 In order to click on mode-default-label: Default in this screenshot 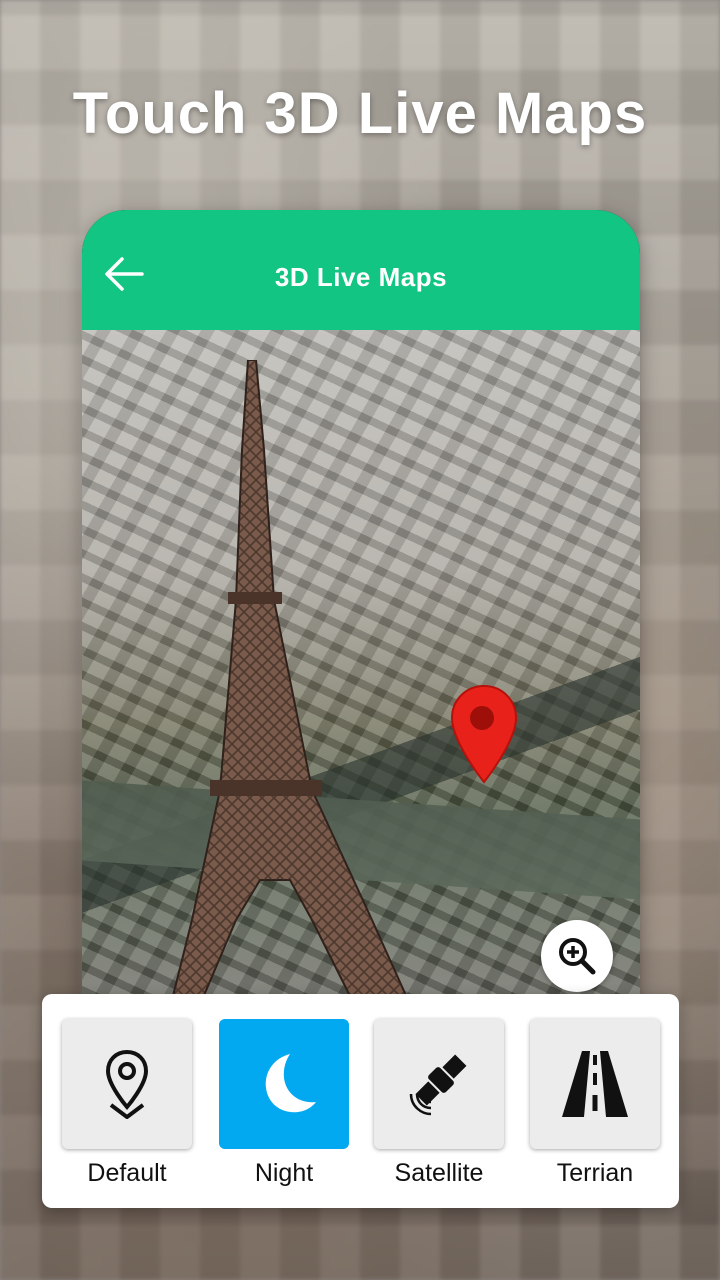, I will do `click(127, 1173)`.